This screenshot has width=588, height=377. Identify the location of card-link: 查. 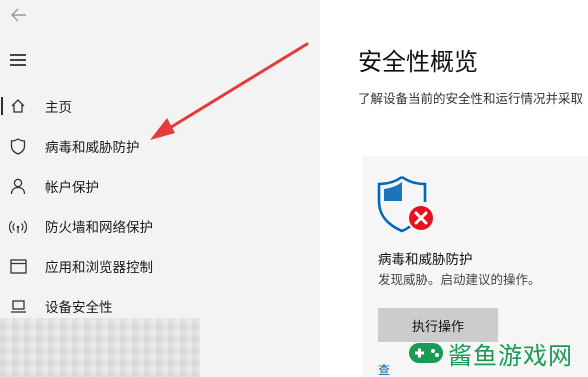
(384, 369).